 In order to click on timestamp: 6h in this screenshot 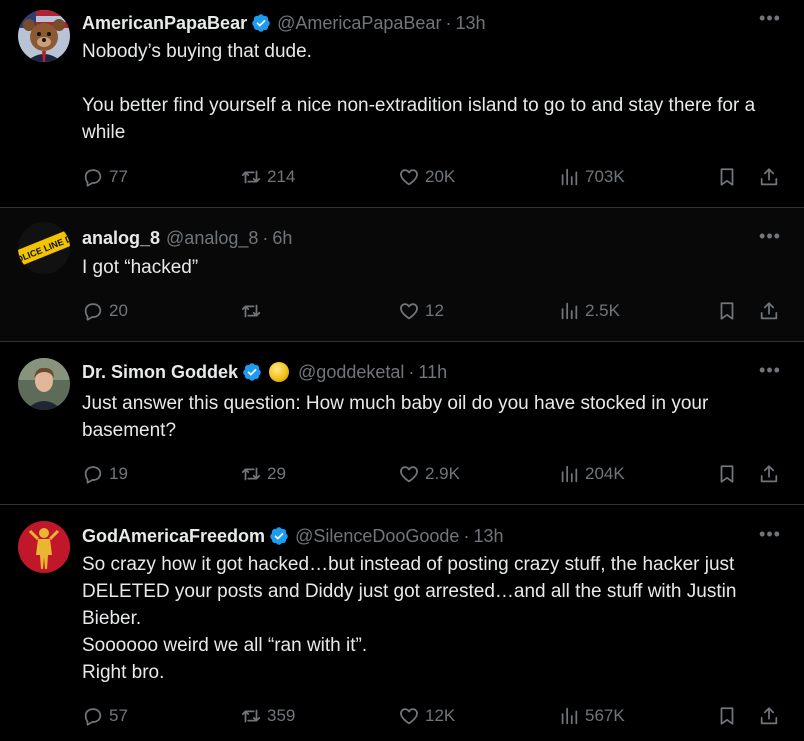, I will do `click(282, 238)`.